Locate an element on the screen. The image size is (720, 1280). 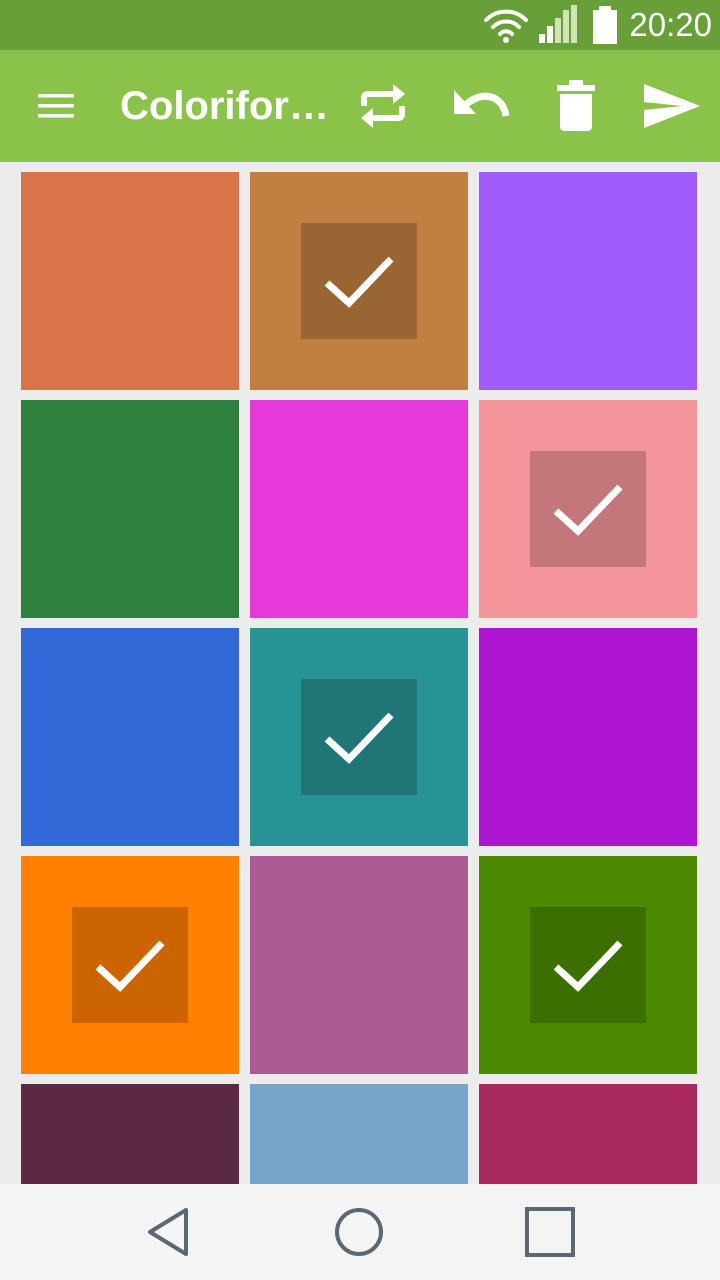
wifi-icon is located at coordinates (506, 26).